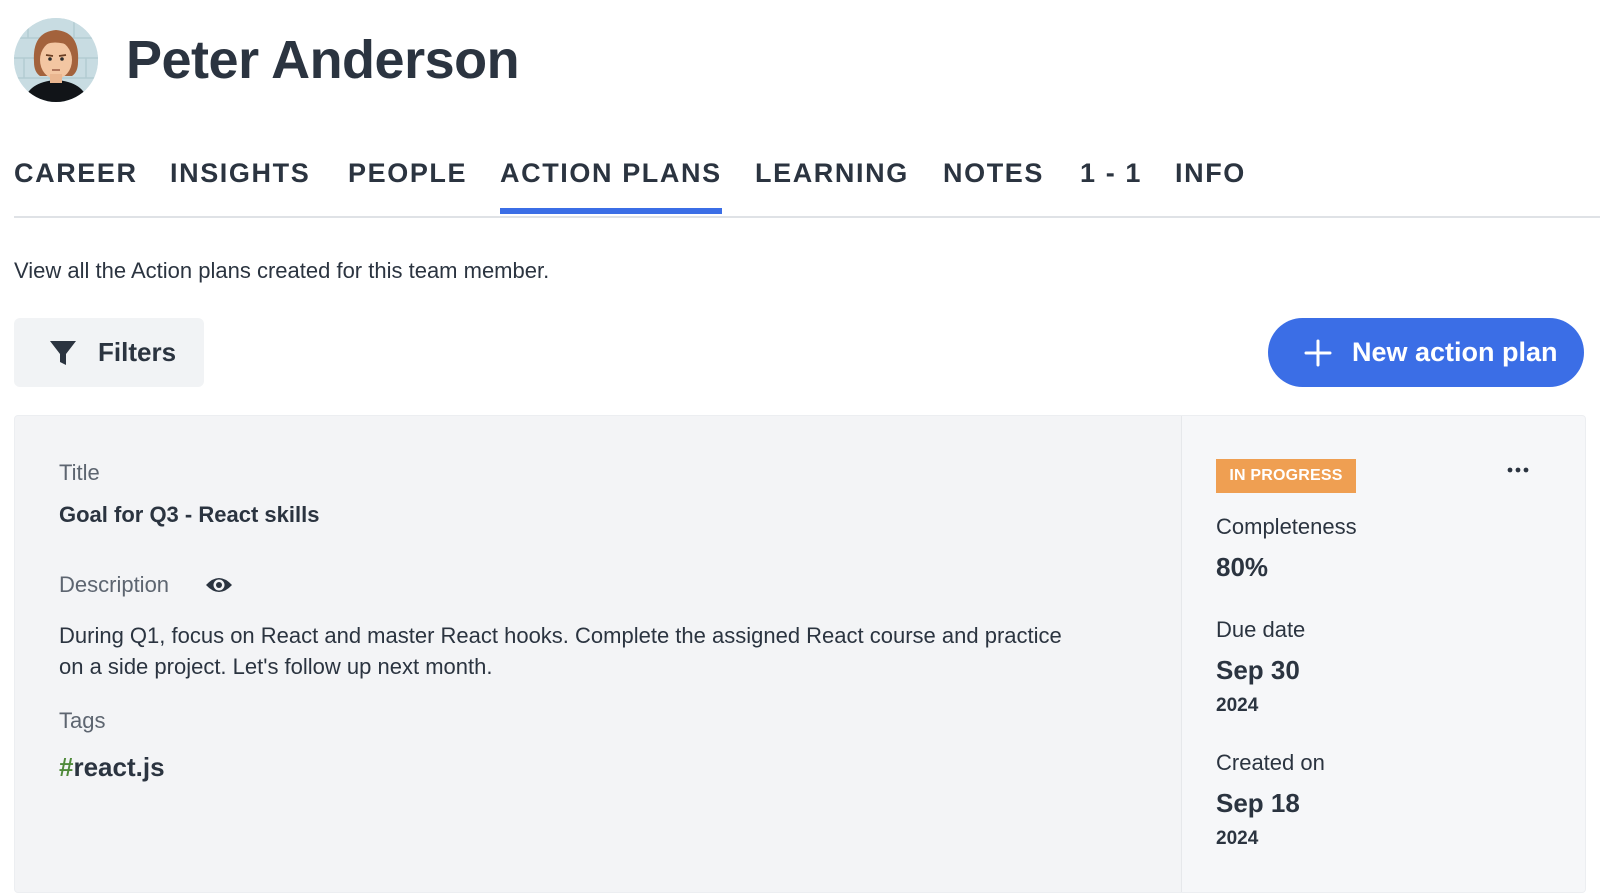 This screenshot has height=893, width=1600. What do you see at coordinates (993, 186) in the screenshot?
I see `tab-notes: NOTES` at bounding box center [993, 186].